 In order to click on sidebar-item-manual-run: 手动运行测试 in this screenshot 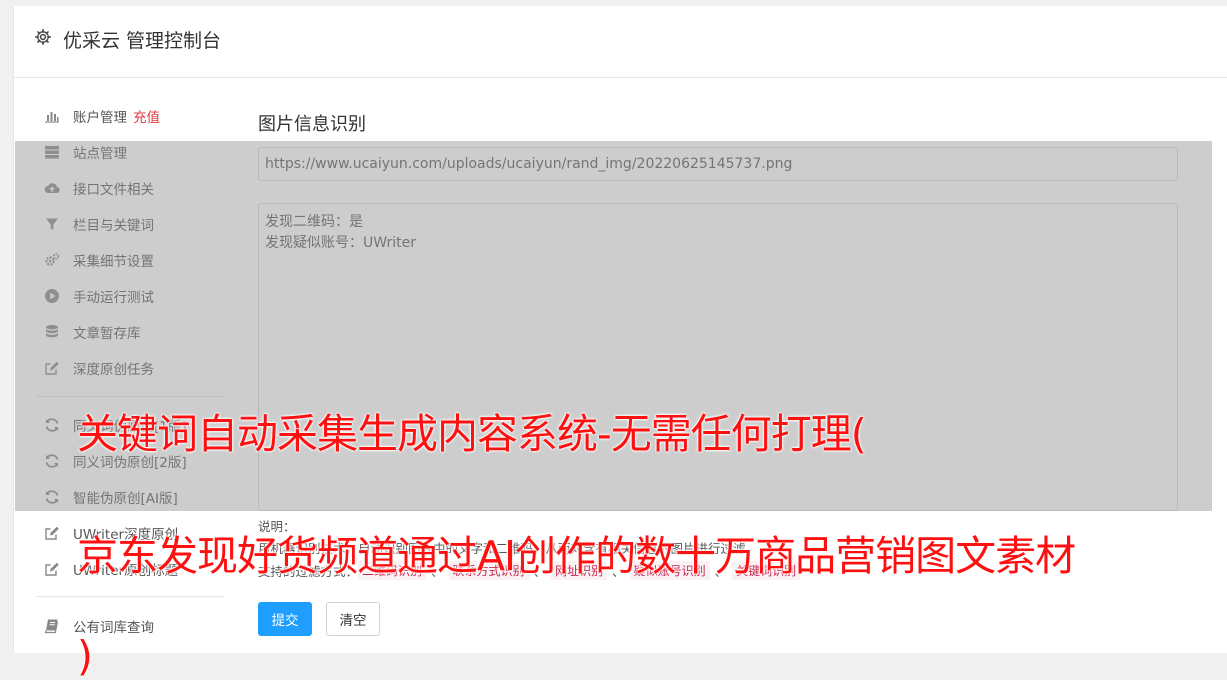, I will do `click(99, 296)`.